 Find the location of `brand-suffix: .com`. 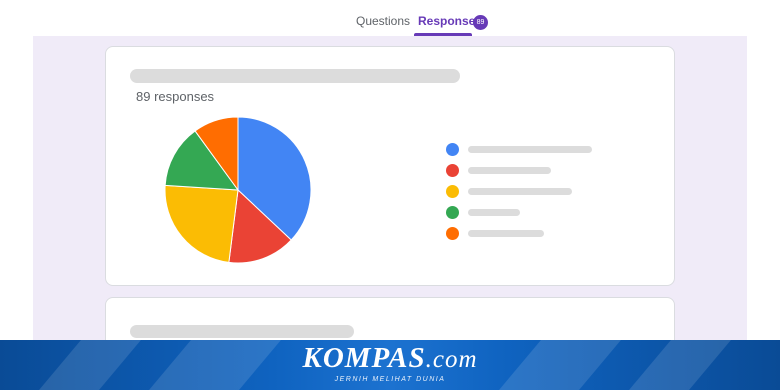

brand-suffix: .com is located at coordinates (451, 359).